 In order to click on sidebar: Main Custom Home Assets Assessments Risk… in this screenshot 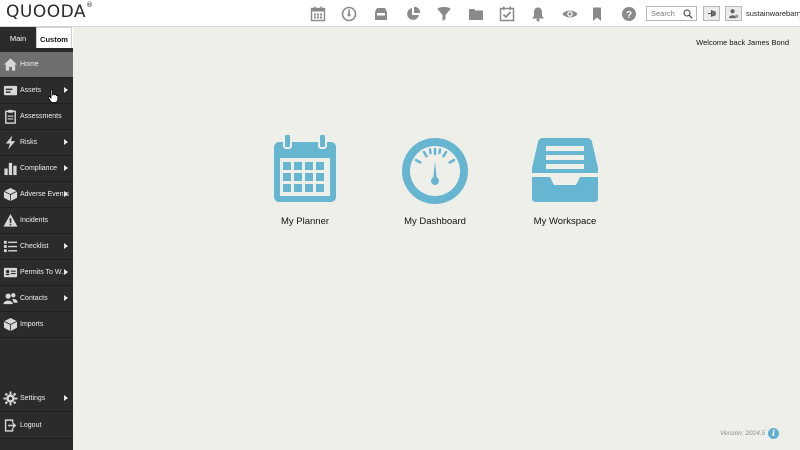, I will do `click(36, 238)`.